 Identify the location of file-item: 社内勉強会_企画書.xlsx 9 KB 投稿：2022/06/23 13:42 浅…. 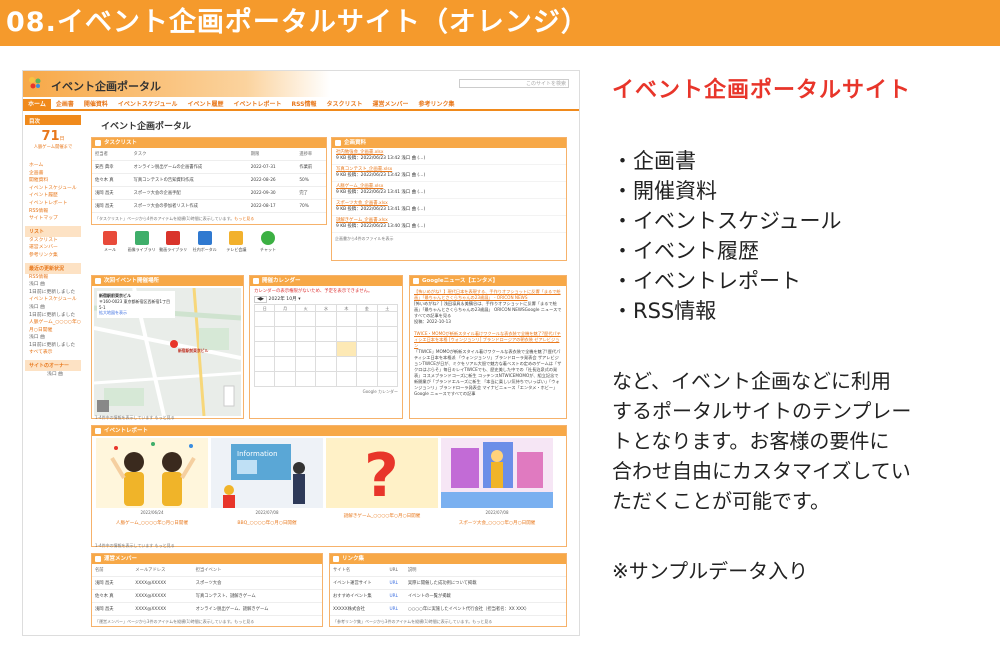
(449, 156).